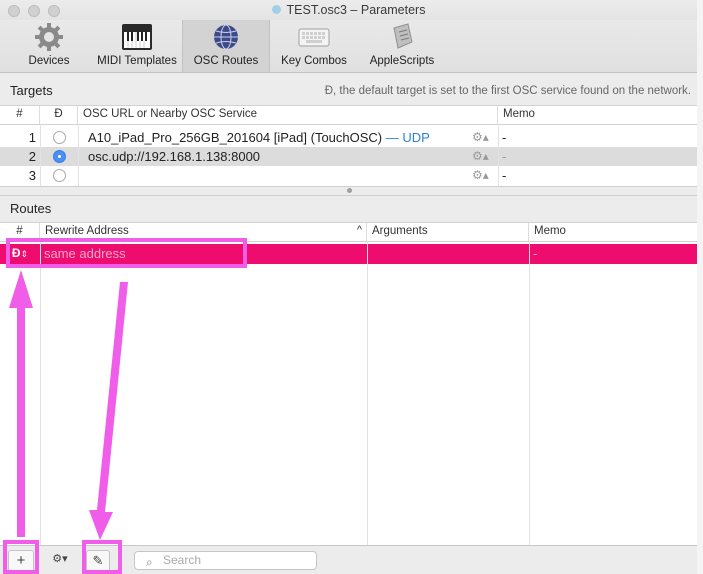 The image size is (703, 574). I want to click on annotation-arrows, so click(68, 405).